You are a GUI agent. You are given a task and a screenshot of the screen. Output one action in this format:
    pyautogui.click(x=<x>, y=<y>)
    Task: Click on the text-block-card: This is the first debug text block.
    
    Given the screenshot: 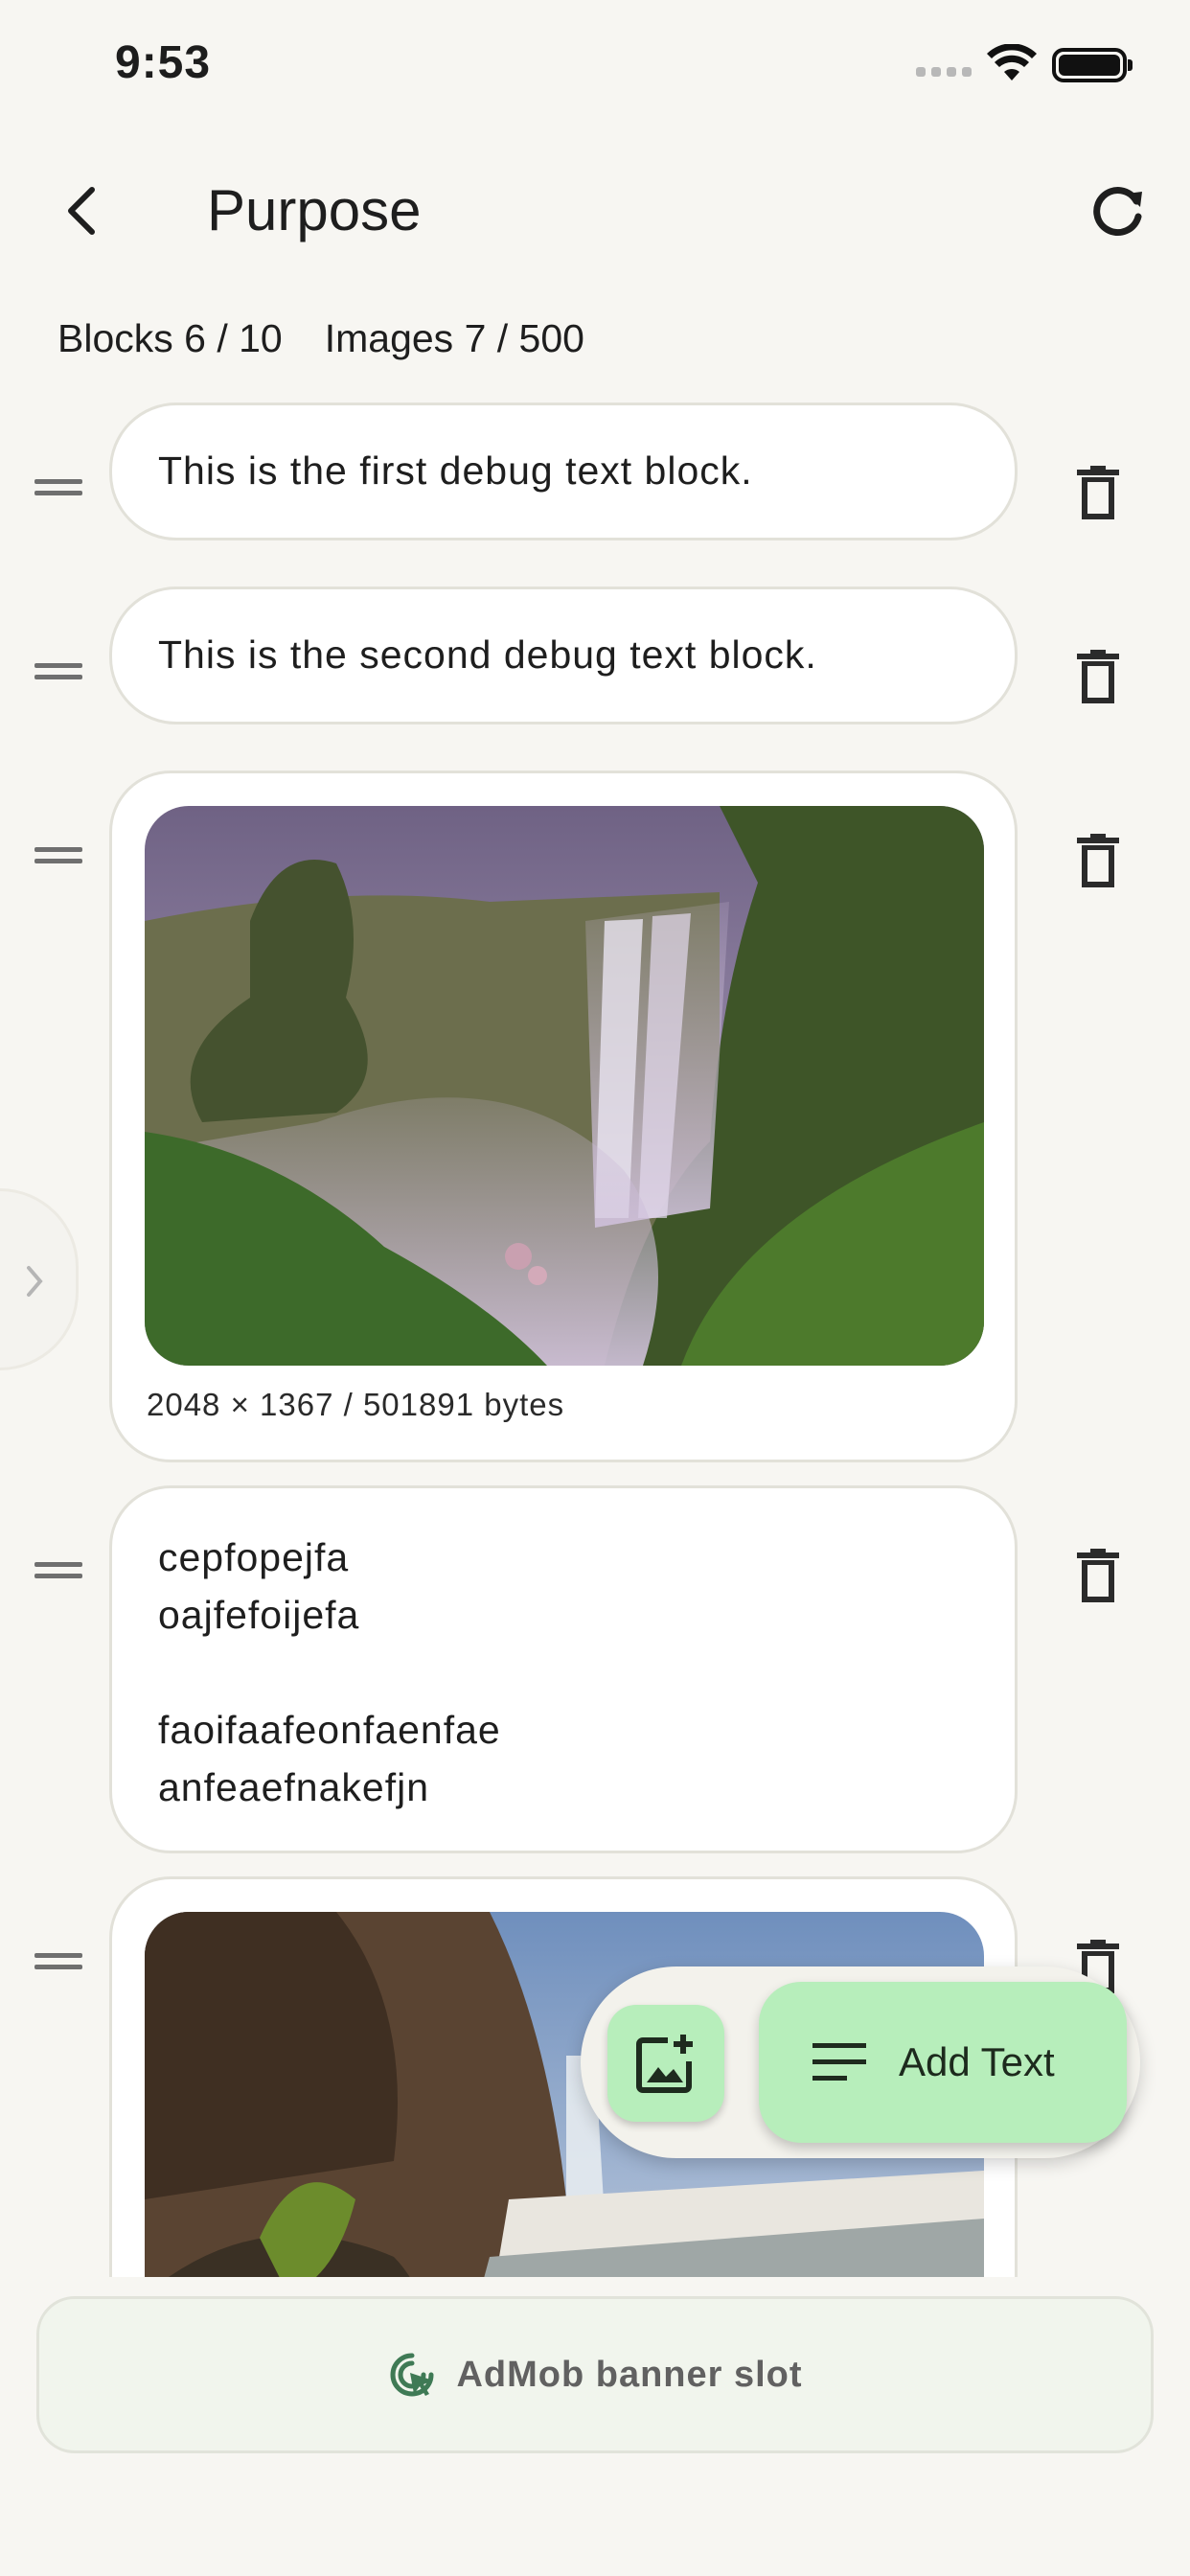 What is the action you would take?
    pyautogui.click(x=563, y=471)
    